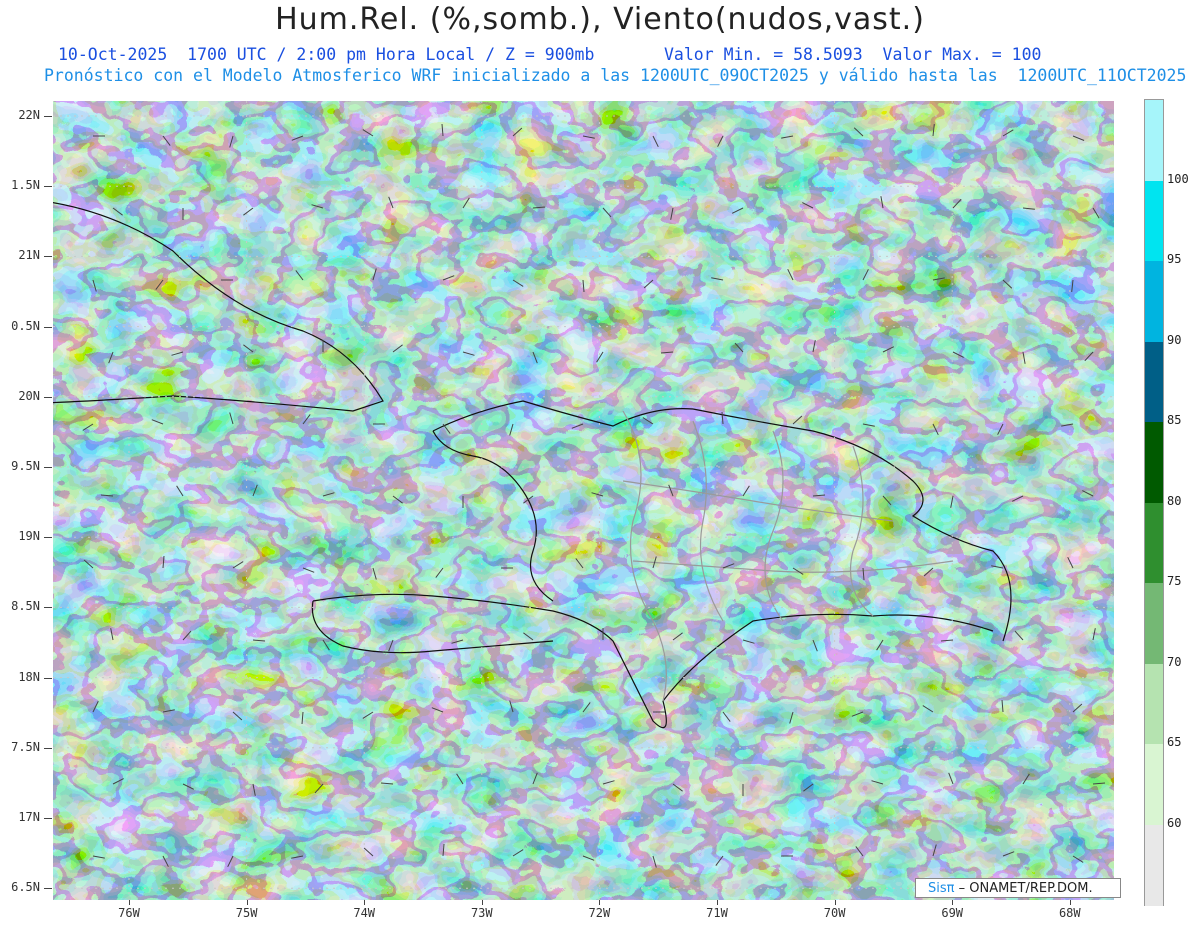 This screenshot has width=1200, height=927. What do you see at coordinates (25, 466) in the screenshot?
I see `latitude-label: 9.5N` at bounding box center [25, 466].